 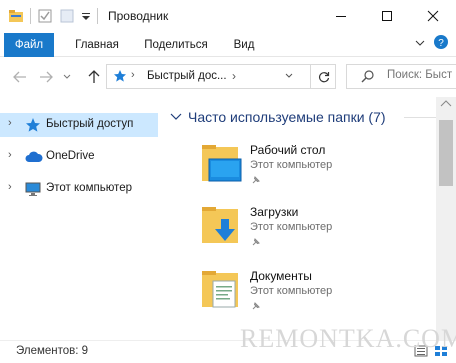 I want to click on help-icon: ?, so click(x=441, y=42).